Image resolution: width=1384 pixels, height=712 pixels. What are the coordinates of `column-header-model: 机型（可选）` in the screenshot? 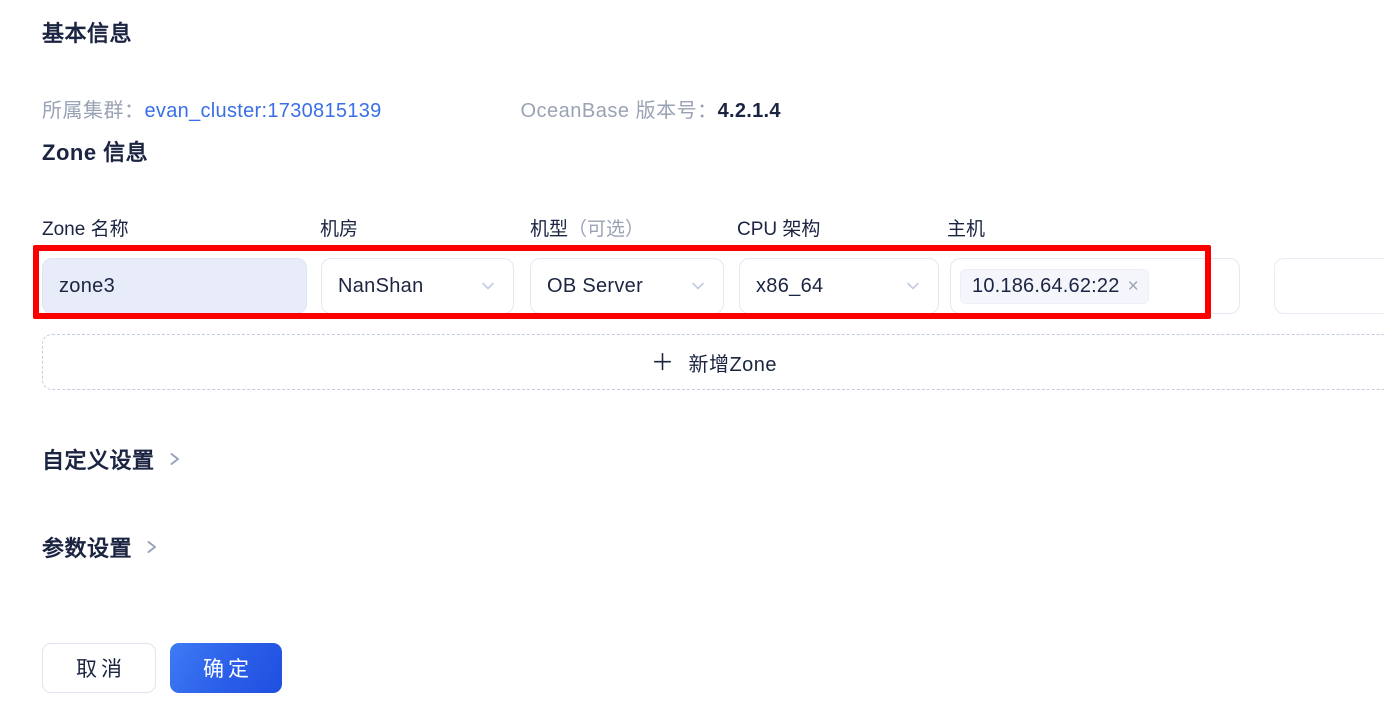 It's located at (587, 227).